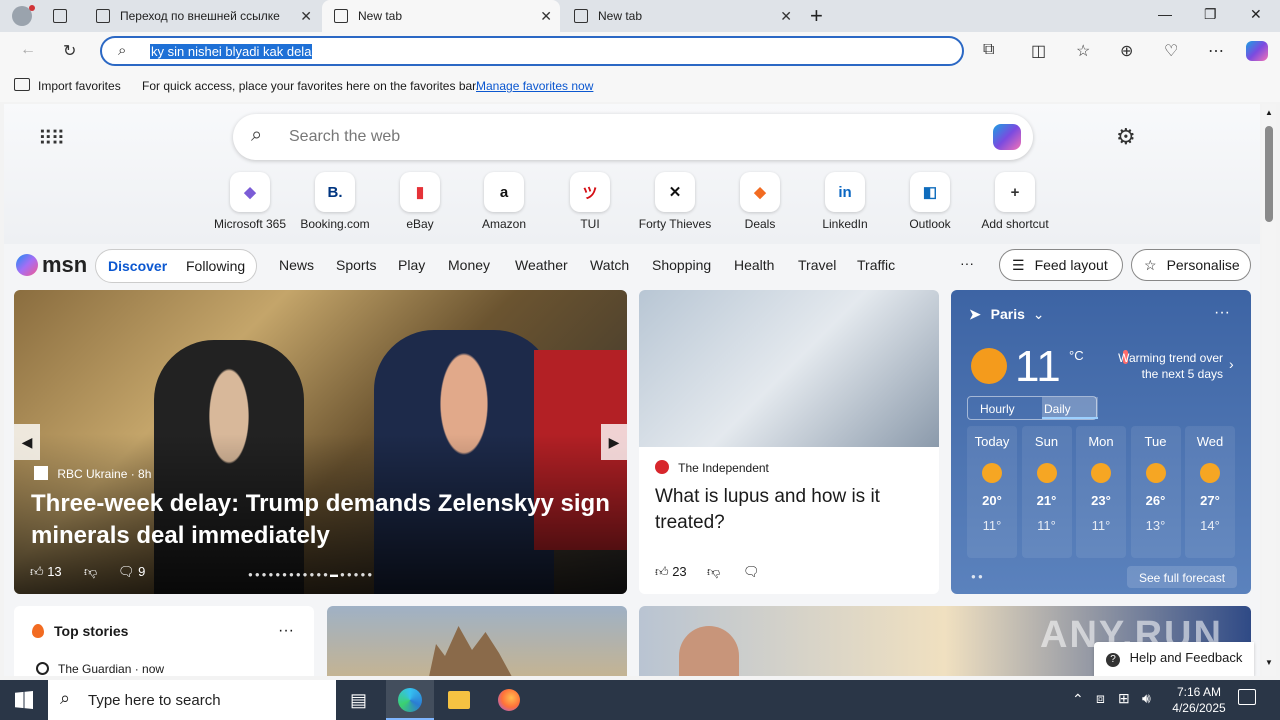 The image size is (1280, 720). What do you see at coordinates (250, 201) in the screenshot?
I see `shortcut-0: ◆ Microsoft 365` at bounding box center [250, 201].